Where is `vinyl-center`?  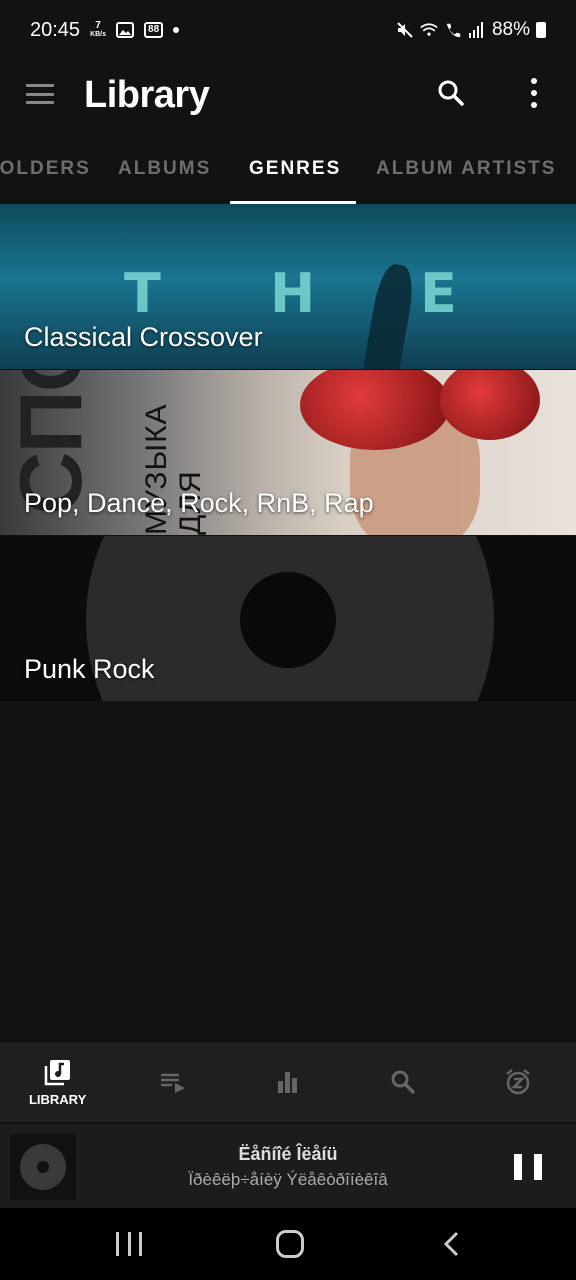 vinyl-center is located at coordinates (288, 620).